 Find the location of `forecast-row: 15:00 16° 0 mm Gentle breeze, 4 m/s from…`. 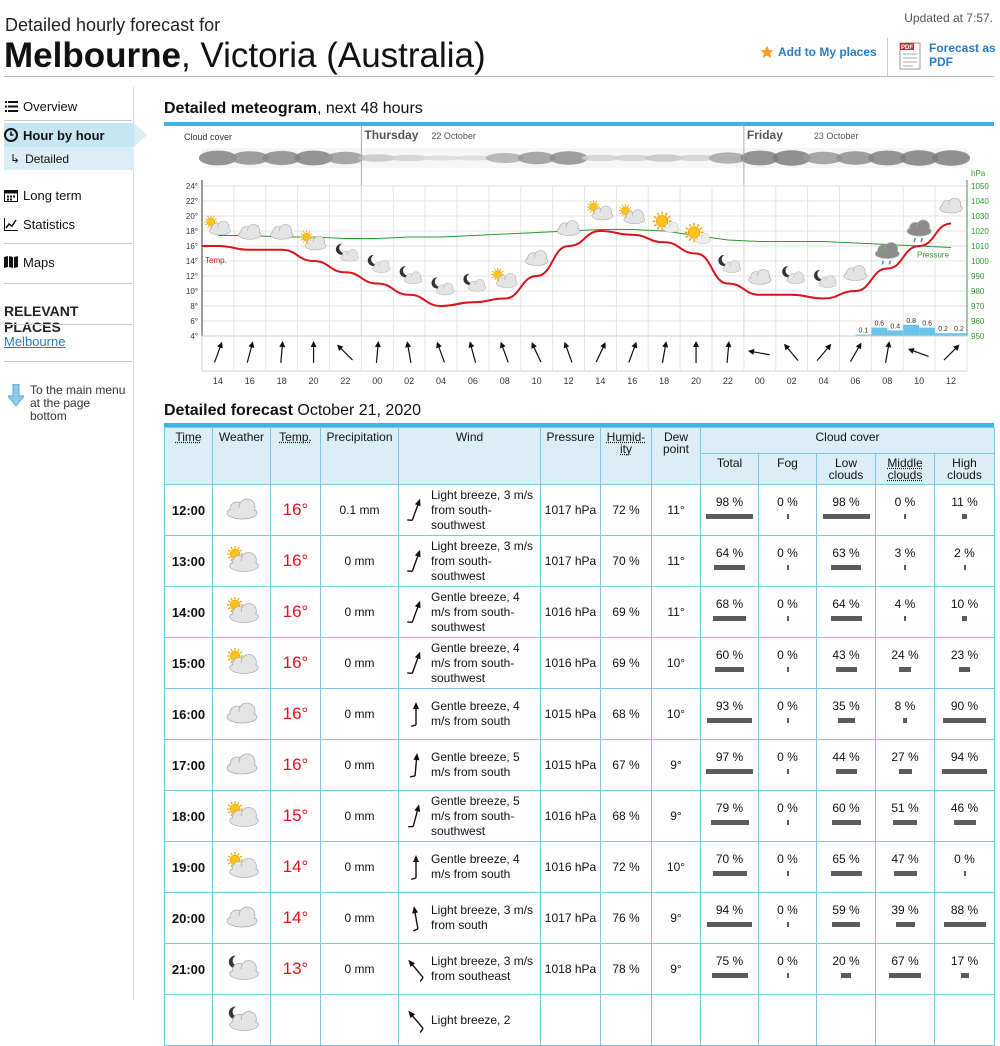

forecast-row: 15:00 16° 0 mm Gentle breeze, 4 m/s from… is located at coordinates (580, 663).